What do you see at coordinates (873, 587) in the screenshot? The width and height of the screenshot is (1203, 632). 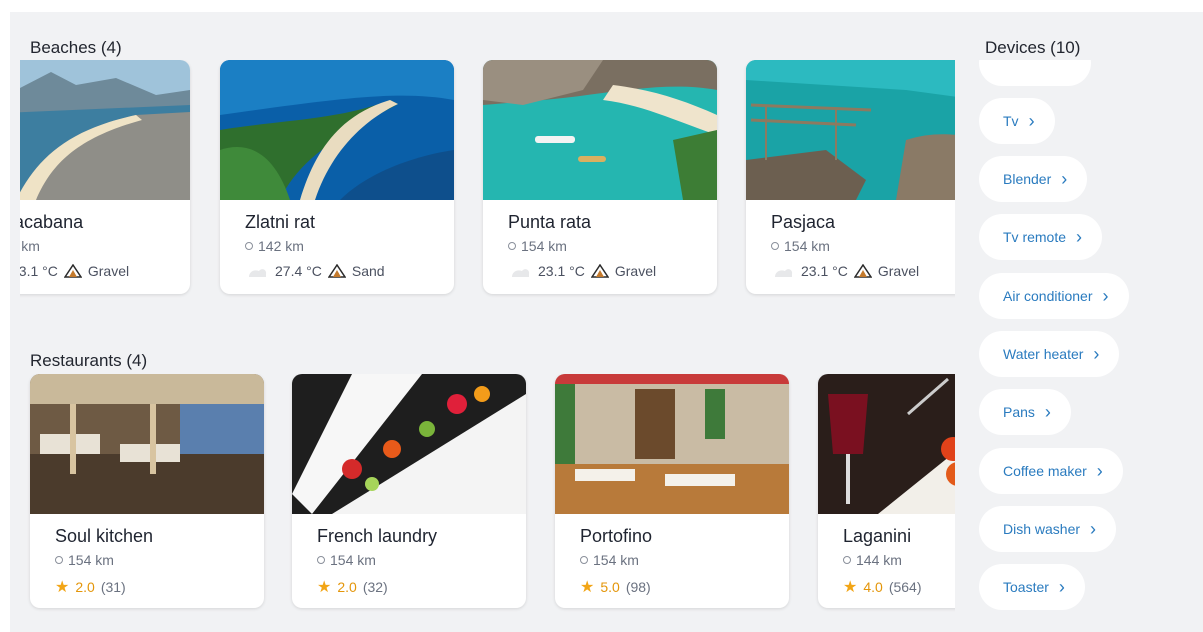 I see `rating-value: 4.0` at bounding box center [873, 587].